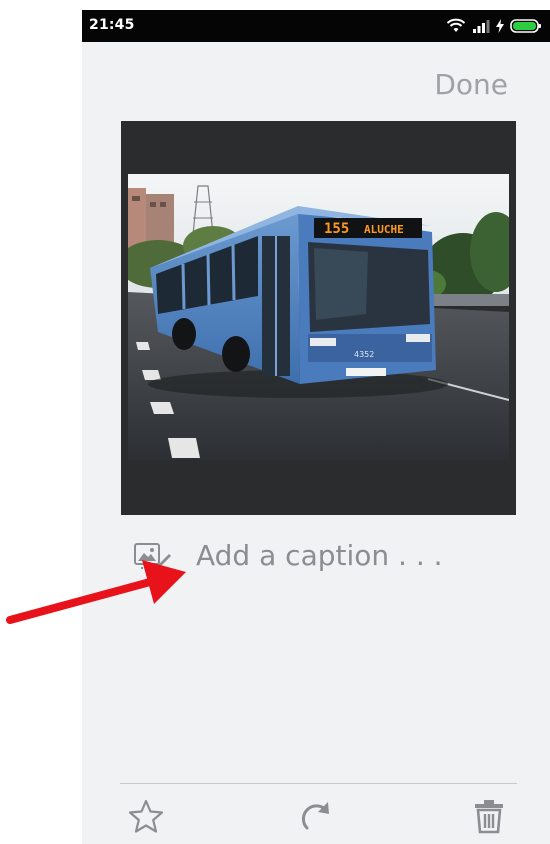  I want to click on svg-text: 4352, so click(364, 354).